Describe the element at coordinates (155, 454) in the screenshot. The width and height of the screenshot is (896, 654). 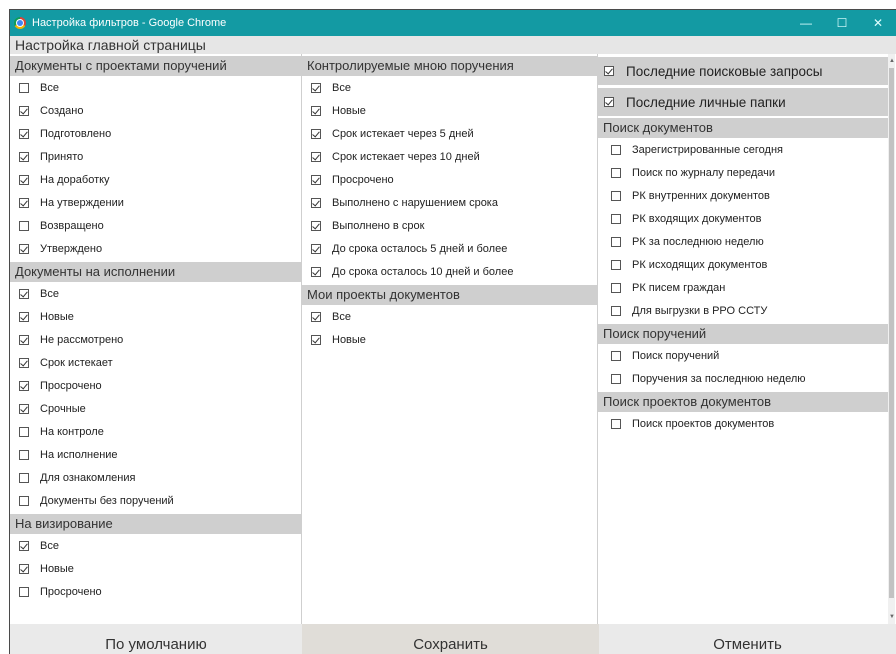
I see `filter-option: На исполнение` at that location.